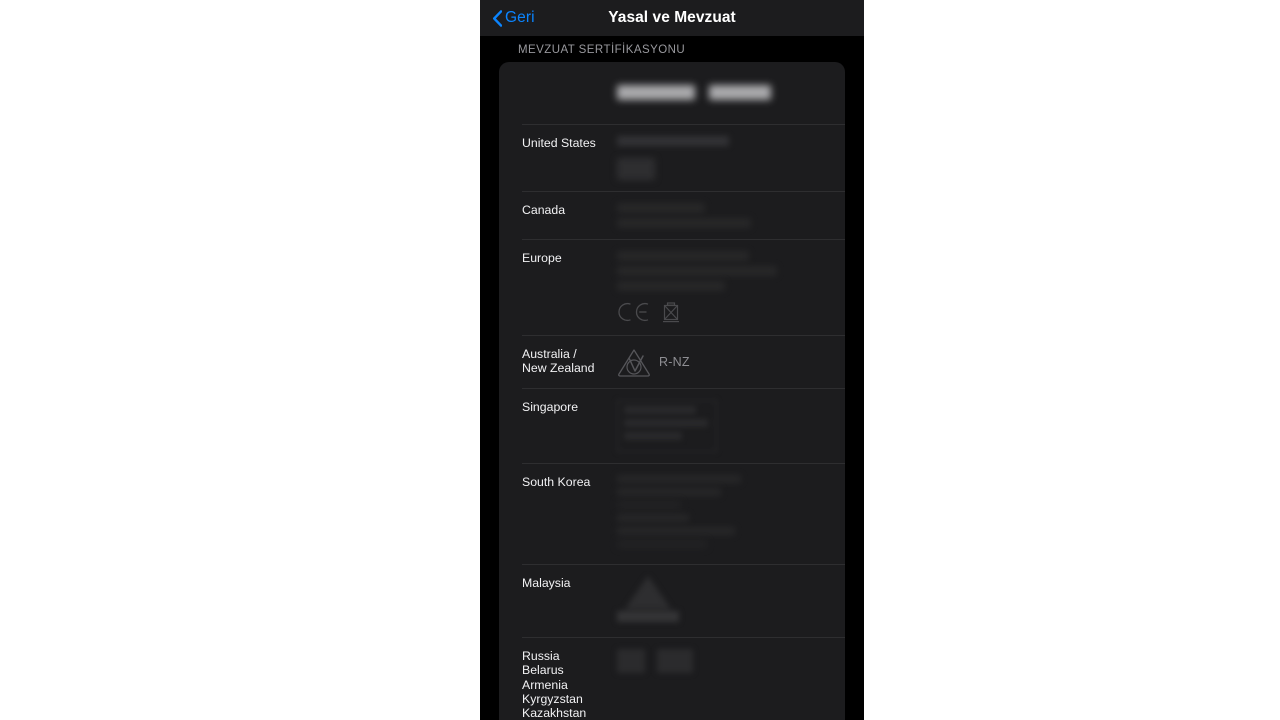  Describe the element at coordinates (569, 73) in the screenshot. I see `row-label` at that location.